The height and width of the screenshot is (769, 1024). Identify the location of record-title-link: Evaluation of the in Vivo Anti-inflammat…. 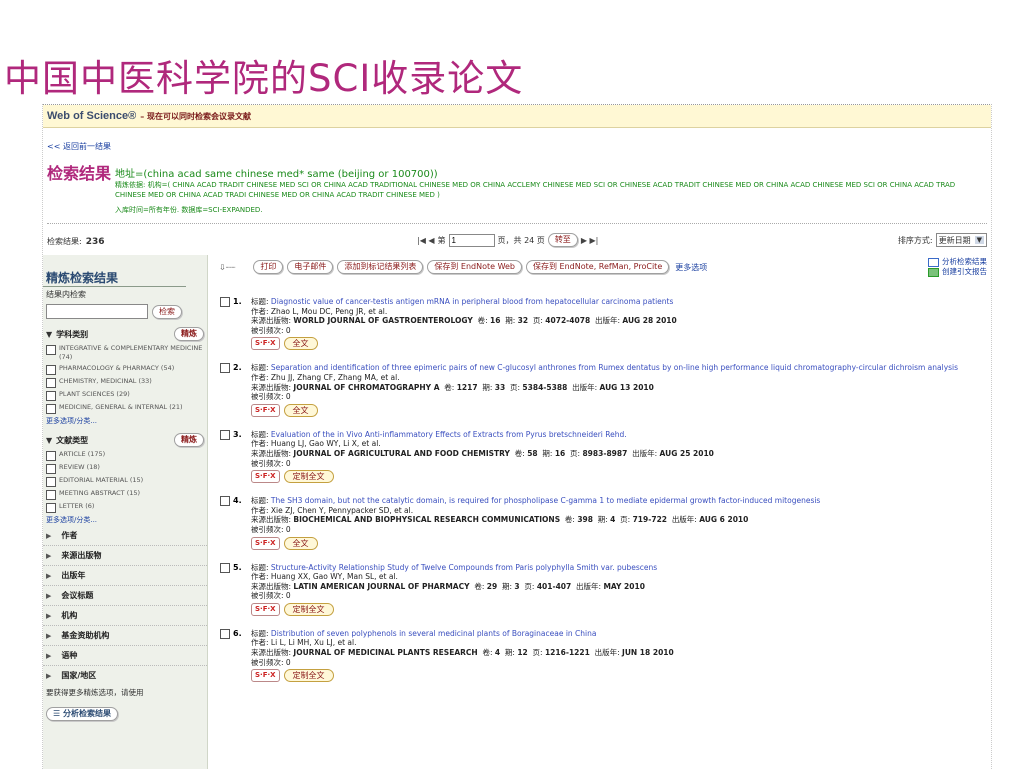
(449, 434).